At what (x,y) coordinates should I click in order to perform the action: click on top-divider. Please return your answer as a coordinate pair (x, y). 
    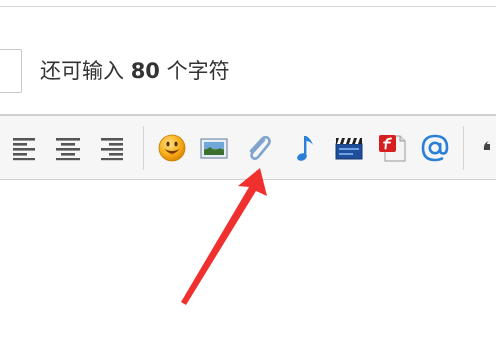
    Looking at the image, I should click on (248, 6).